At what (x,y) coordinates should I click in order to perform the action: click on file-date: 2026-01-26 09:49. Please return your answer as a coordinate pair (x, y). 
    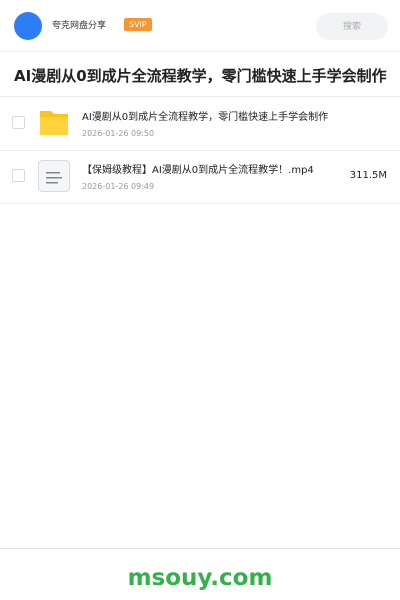
    Looking at the image, I should click on (118, 186).